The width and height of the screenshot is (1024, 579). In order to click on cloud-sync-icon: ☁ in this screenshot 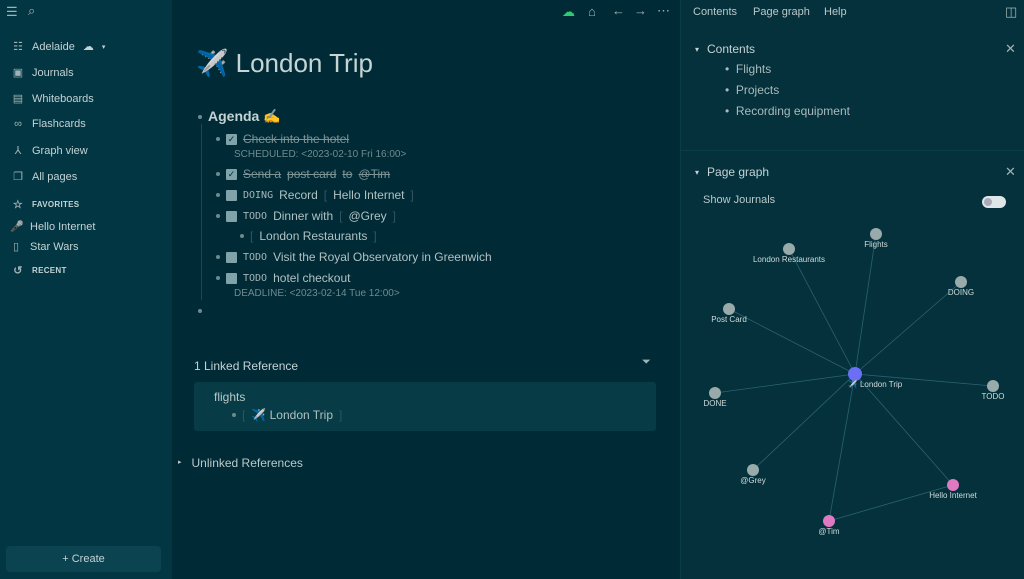, I will do `click(568, 12)`.